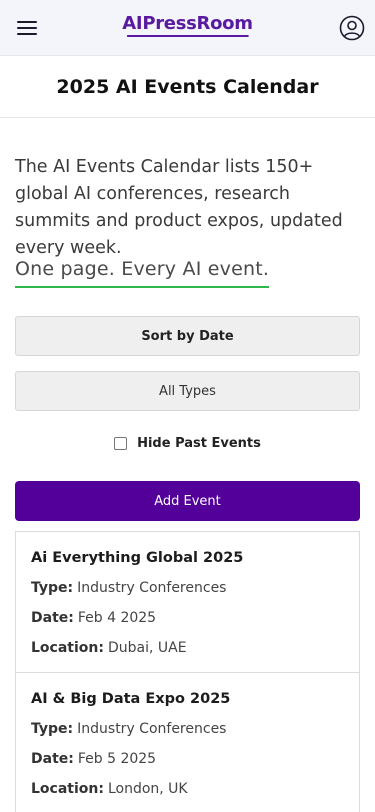 This screenshot has width=375, height=812. What do you see at coordinates (187, 501) in the screenshot?
I see `add-event-button: Add Event` at bounding box center [187, 501].